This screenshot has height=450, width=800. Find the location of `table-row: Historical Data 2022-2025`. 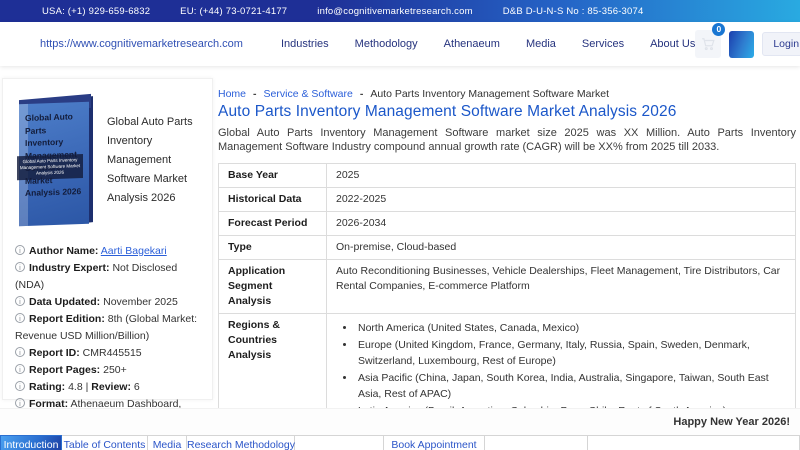

table-row: Historical Data 2022-2025 is located at coordinates (507, 199).